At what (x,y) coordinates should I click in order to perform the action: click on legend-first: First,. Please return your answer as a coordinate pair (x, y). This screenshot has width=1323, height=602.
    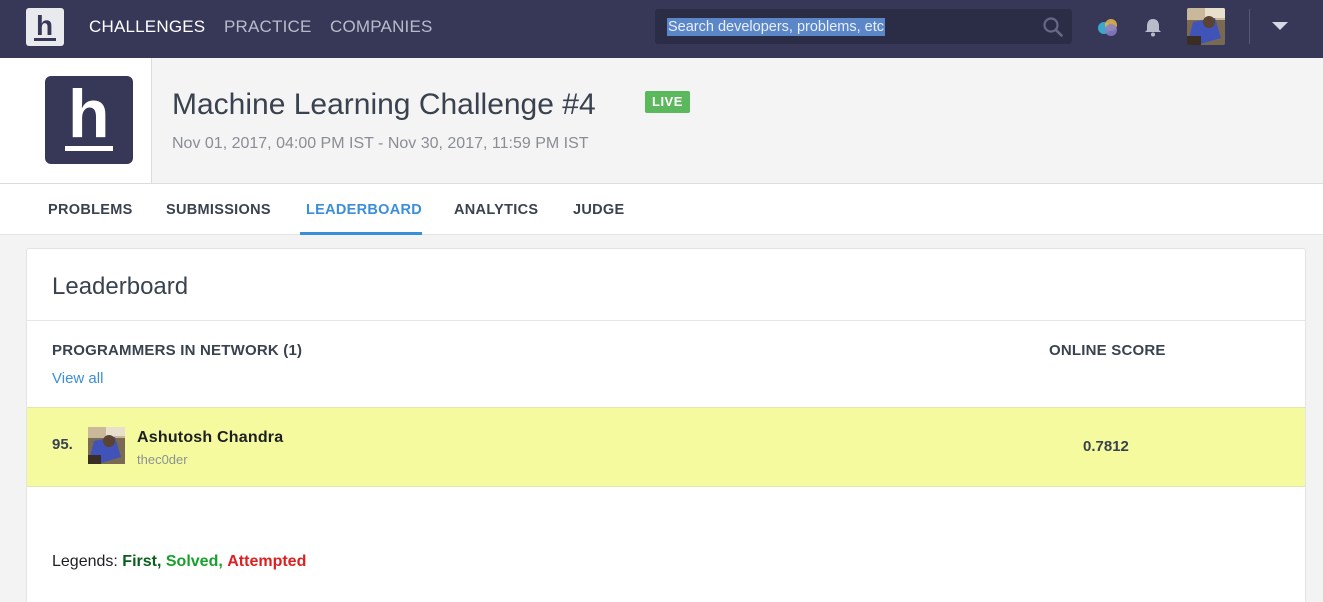
    Looking at the image, I should click on (142, 561).